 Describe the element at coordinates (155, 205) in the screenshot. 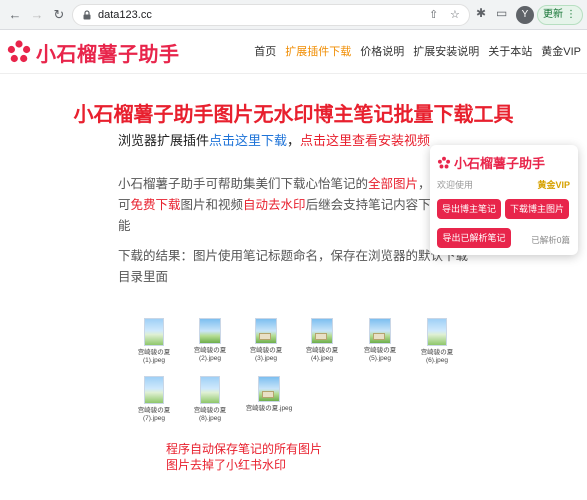

I see `intro-highlight-free: 免费下载` at that location.